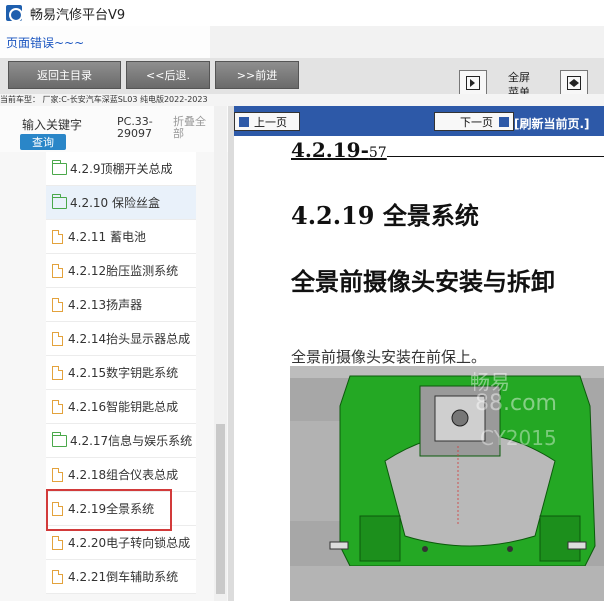  I want to click on tree-item: 4.2.14抬头显示器总成, so click(121, 339).